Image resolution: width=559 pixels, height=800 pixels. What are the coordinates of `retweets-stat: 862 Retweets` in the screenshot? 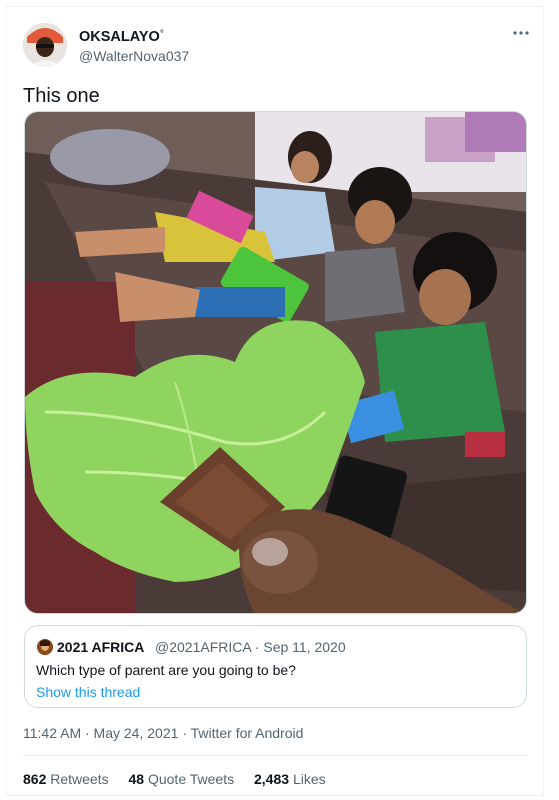 It's located at (66, 779).